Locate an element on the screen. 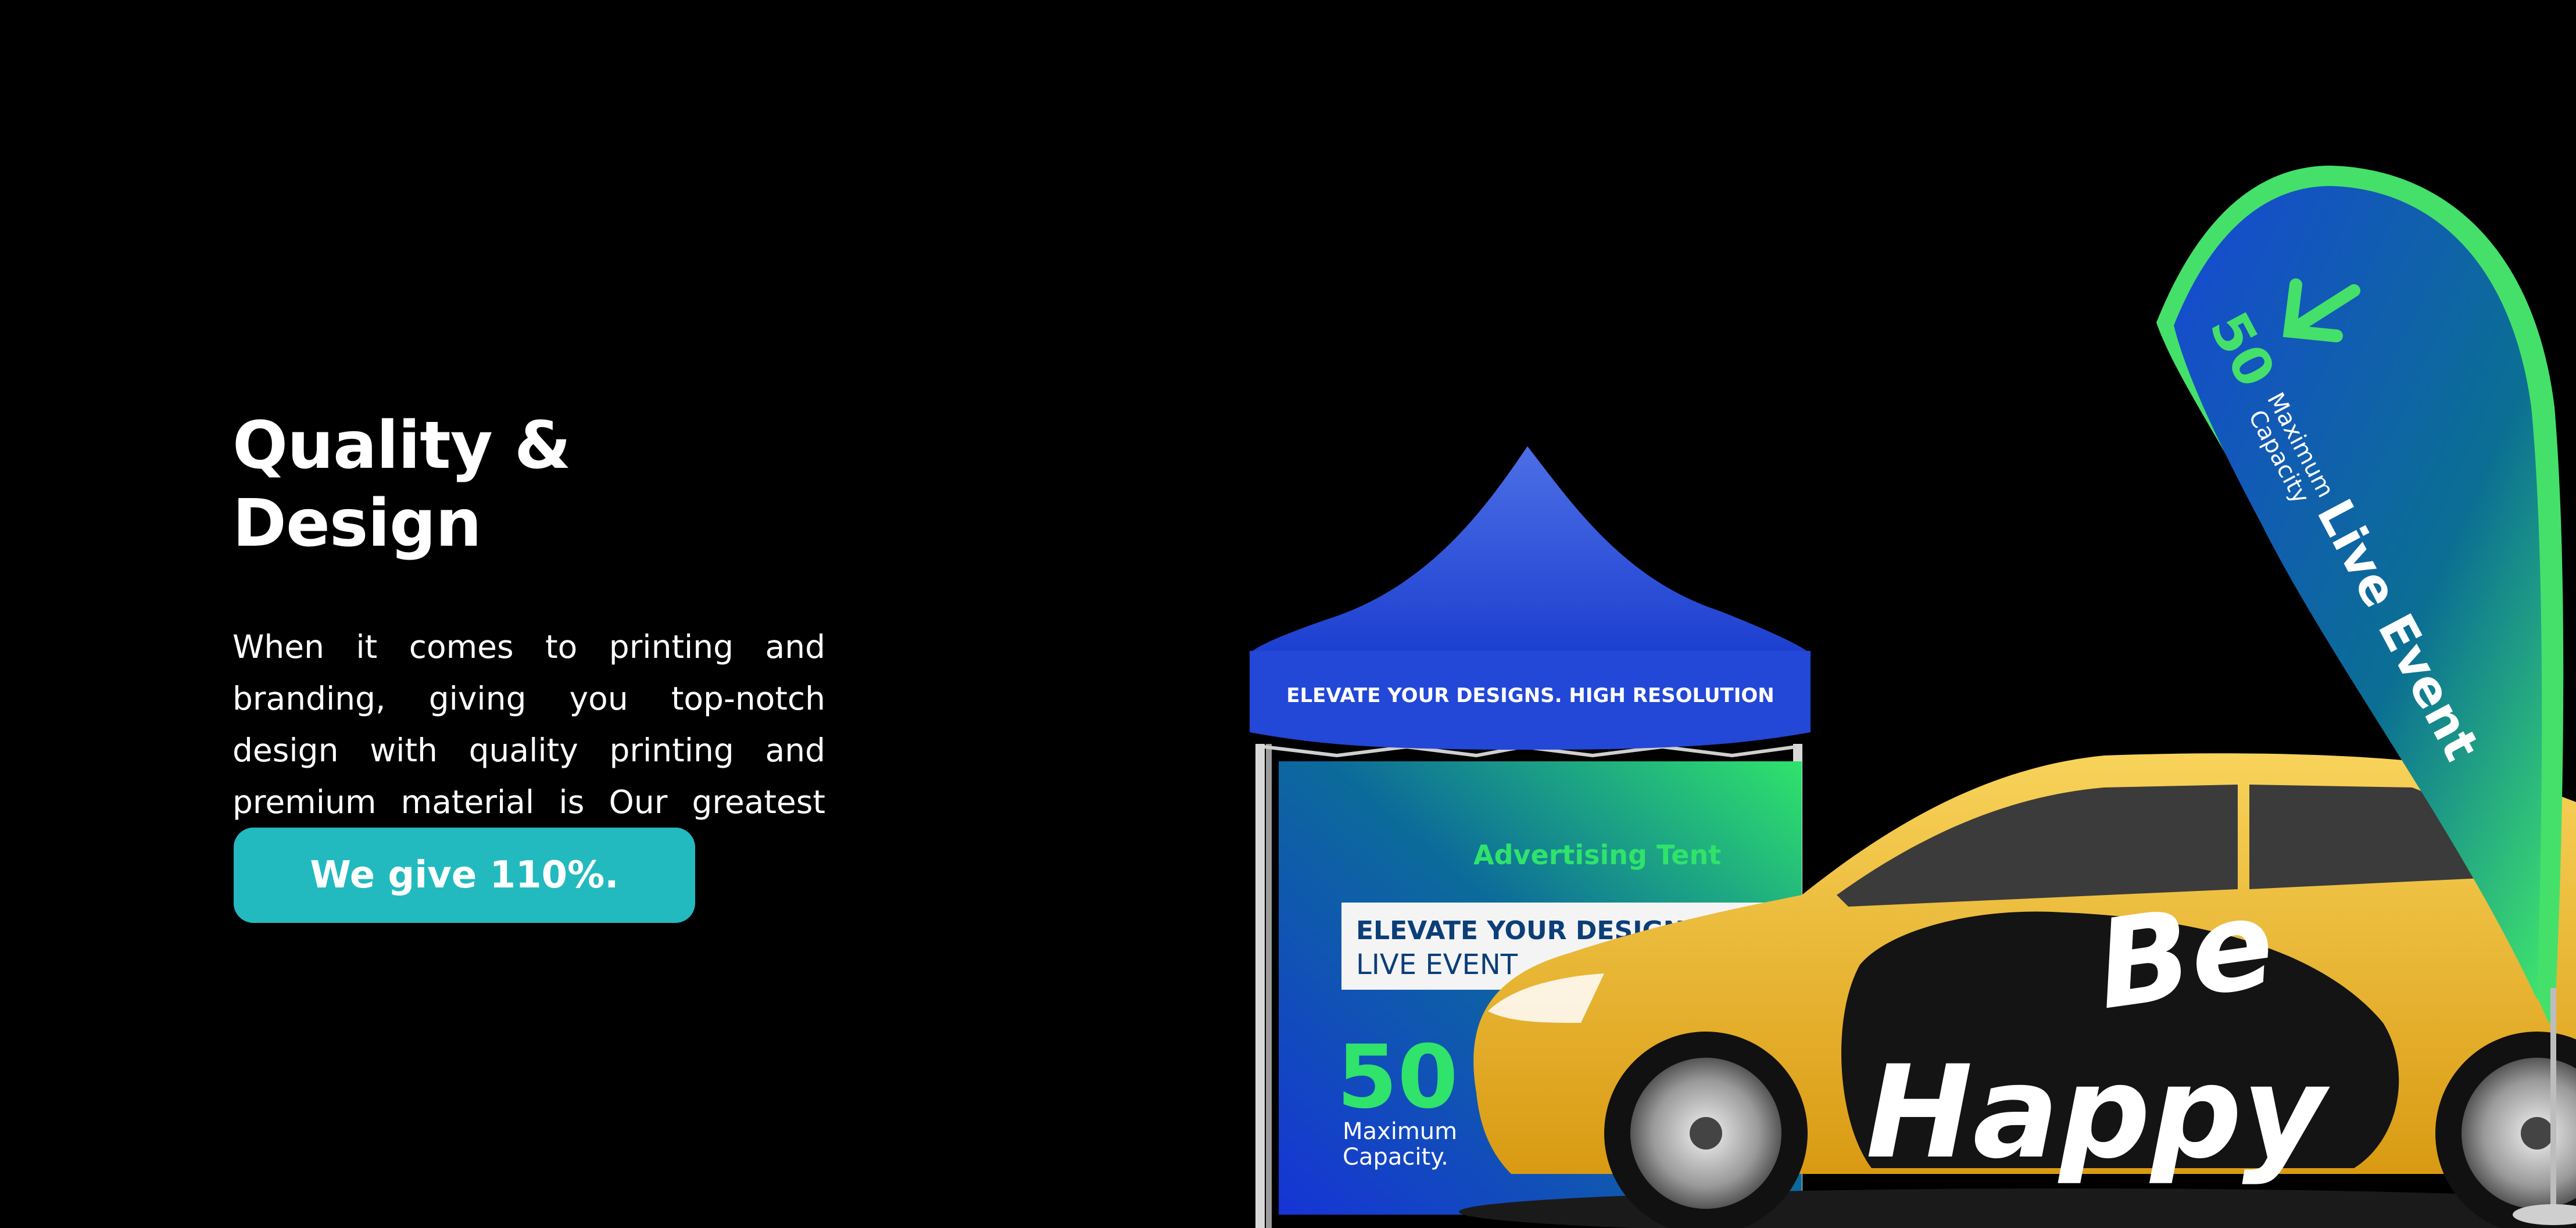 The width and height of the screenshot is (2576, 1228). tent-panel-line1: ELEVATE YOUR DESIGNS is located at coordinates (1530, 931).